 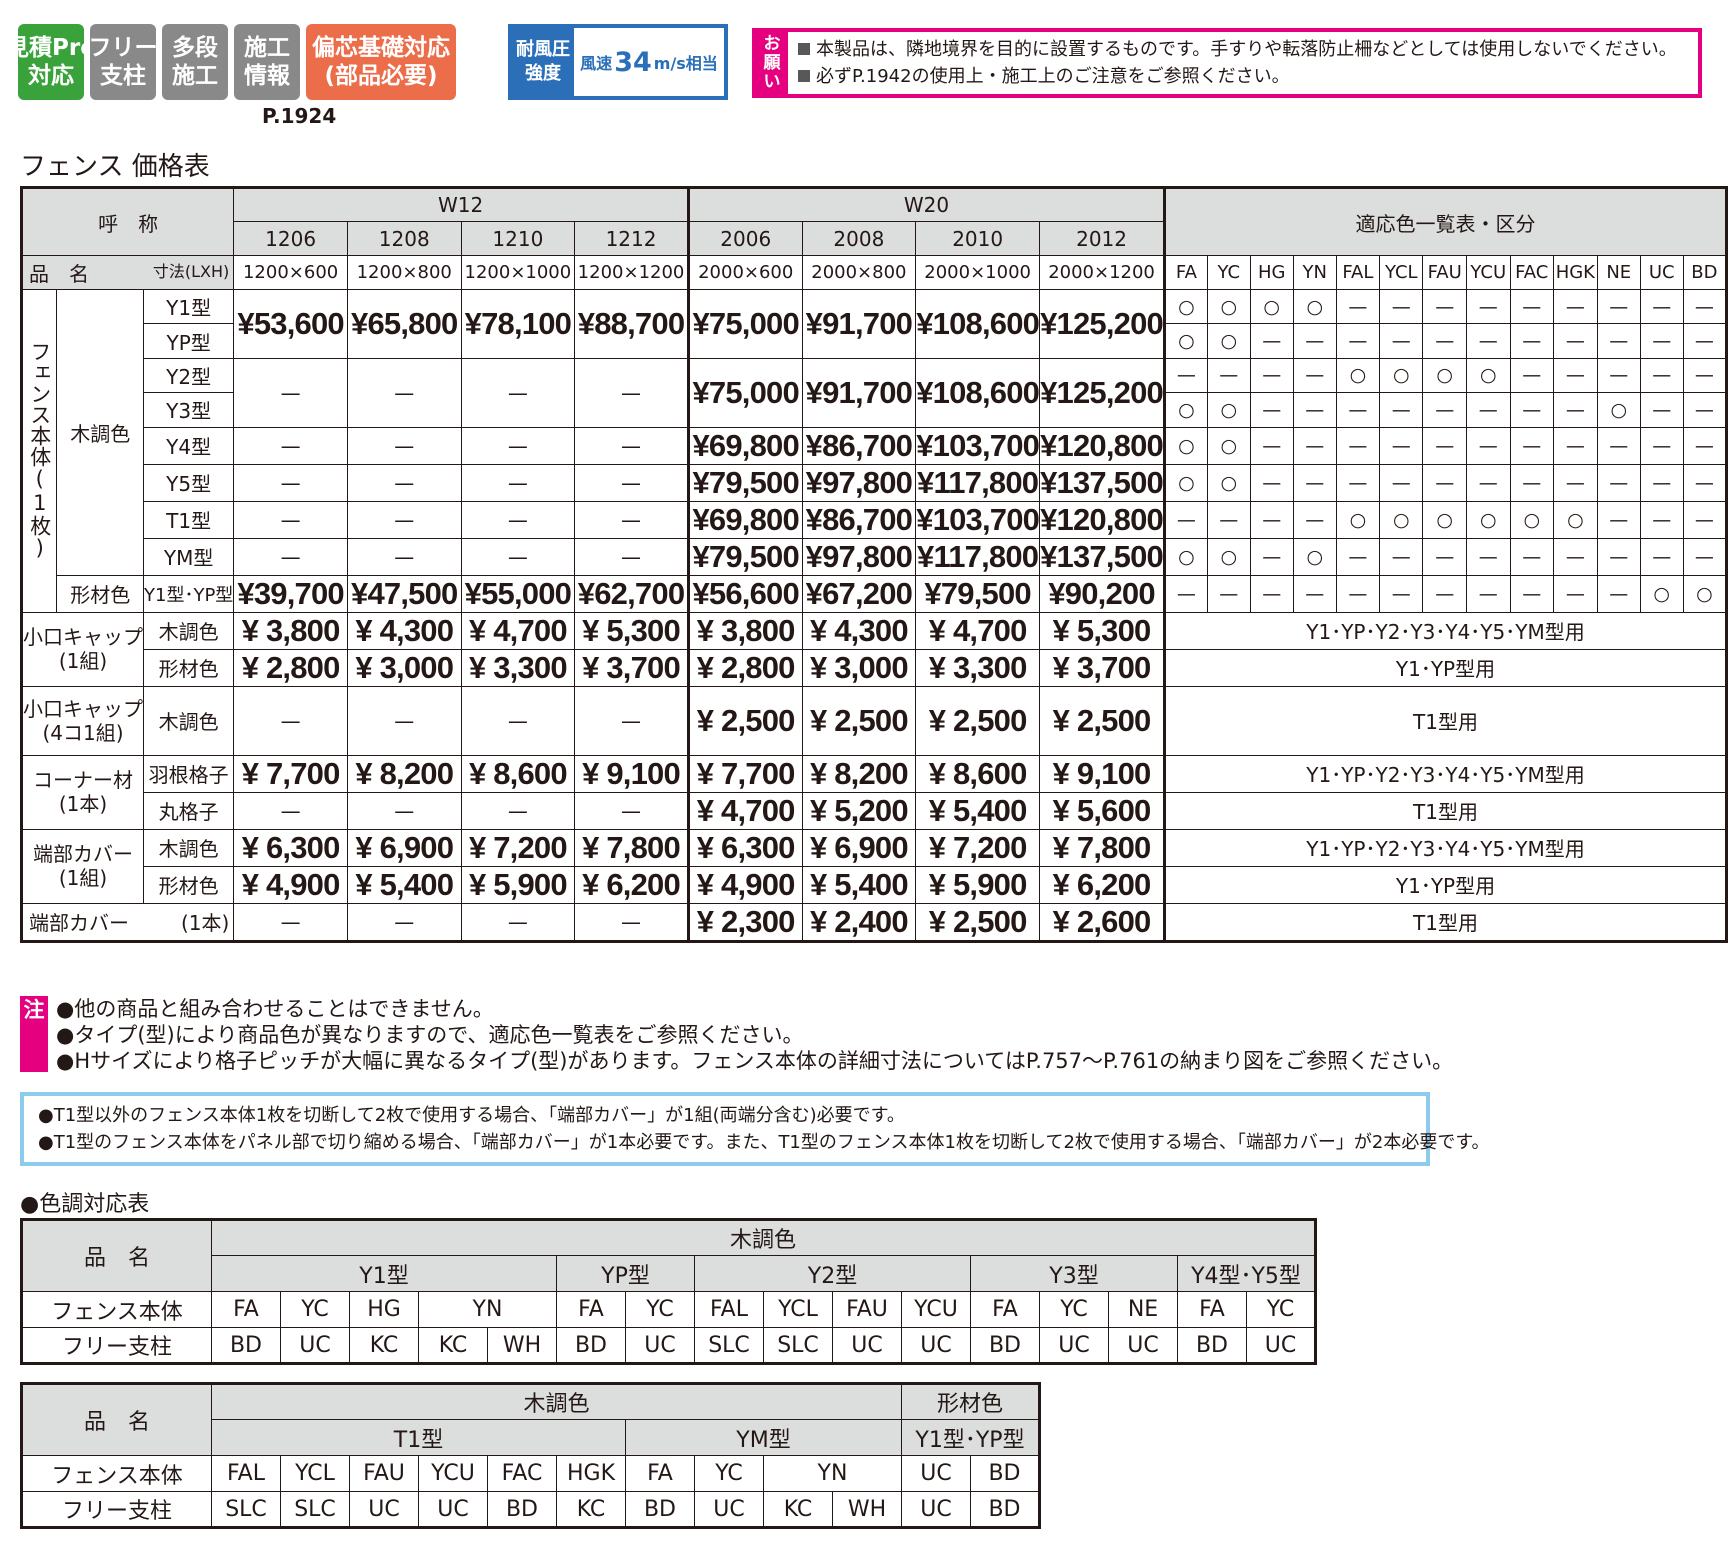 I want to click on label-sub: 木調色, so click(x=188, y=720).